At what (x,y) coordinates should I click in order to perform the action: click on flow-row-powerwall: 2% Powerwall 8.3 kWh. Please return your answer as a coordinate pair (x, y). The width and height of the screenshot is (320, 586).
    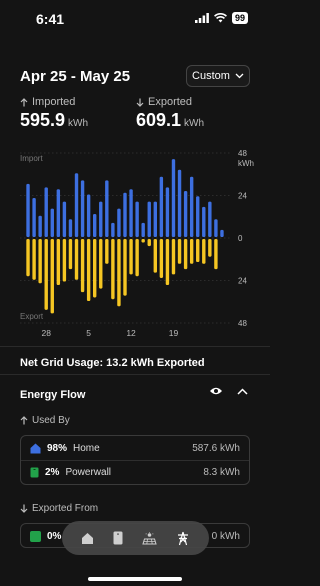
    Looking at the image, I should click on (135, 472).